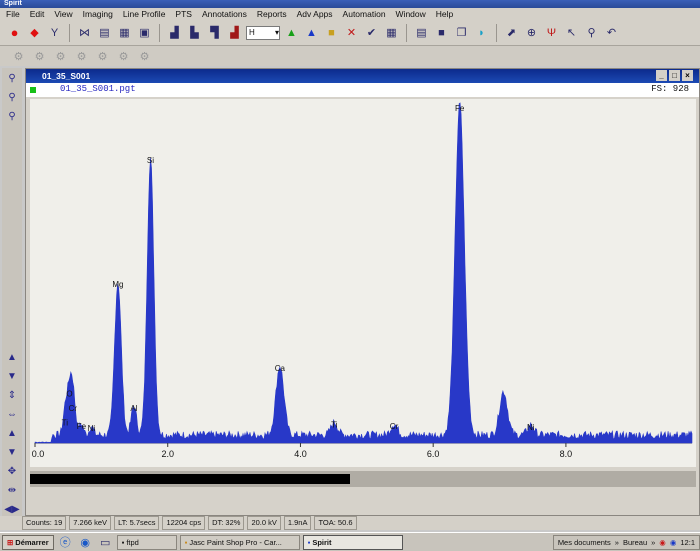 This screenshot has width=700, height=551. Describe the element at coordinates (214, 32) in the screenshot. I see `overlay-spectrum-icon: ▜` at that location.